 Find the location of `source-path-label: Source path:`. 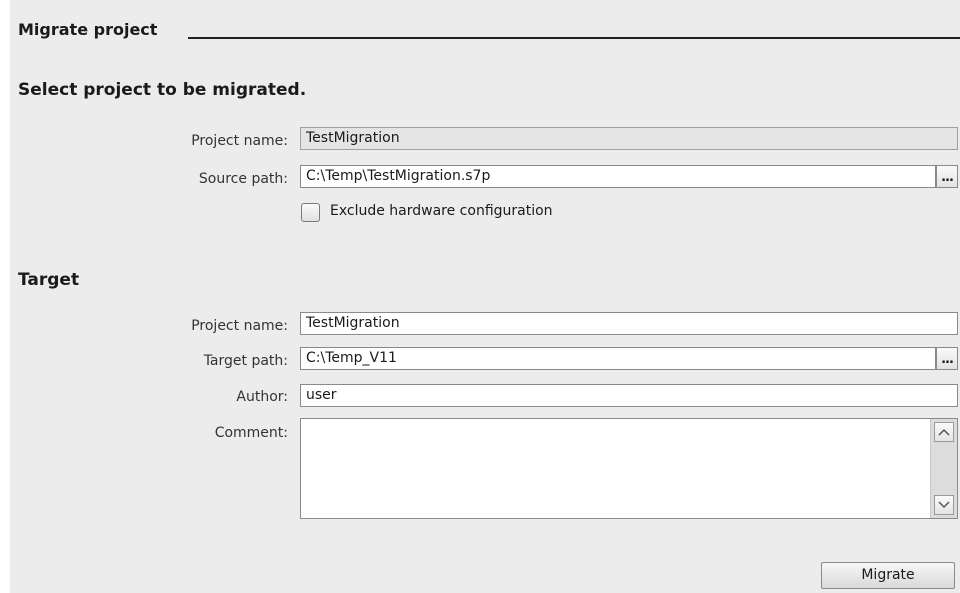

source-path-label: Source path: is located at coordinates (243, 179).